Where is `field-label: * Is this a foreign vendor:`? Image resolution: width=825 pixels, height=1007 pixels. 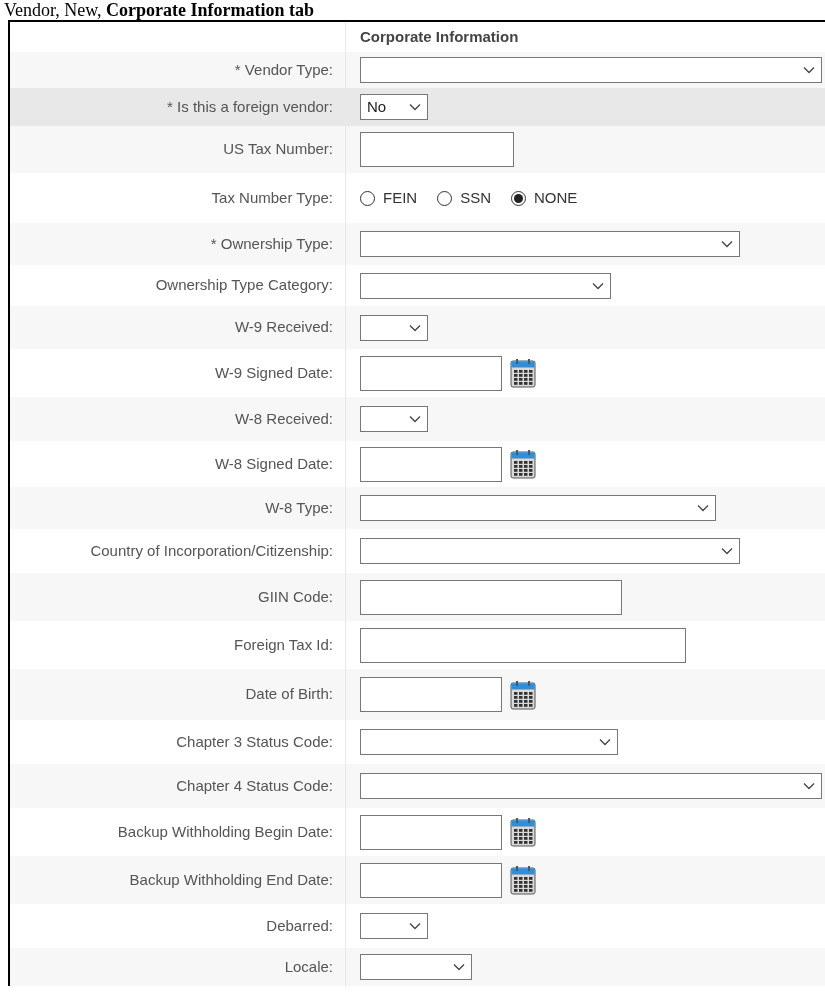
field-label: * Is this a foreign vendor: is located at coordinates (250, 106).